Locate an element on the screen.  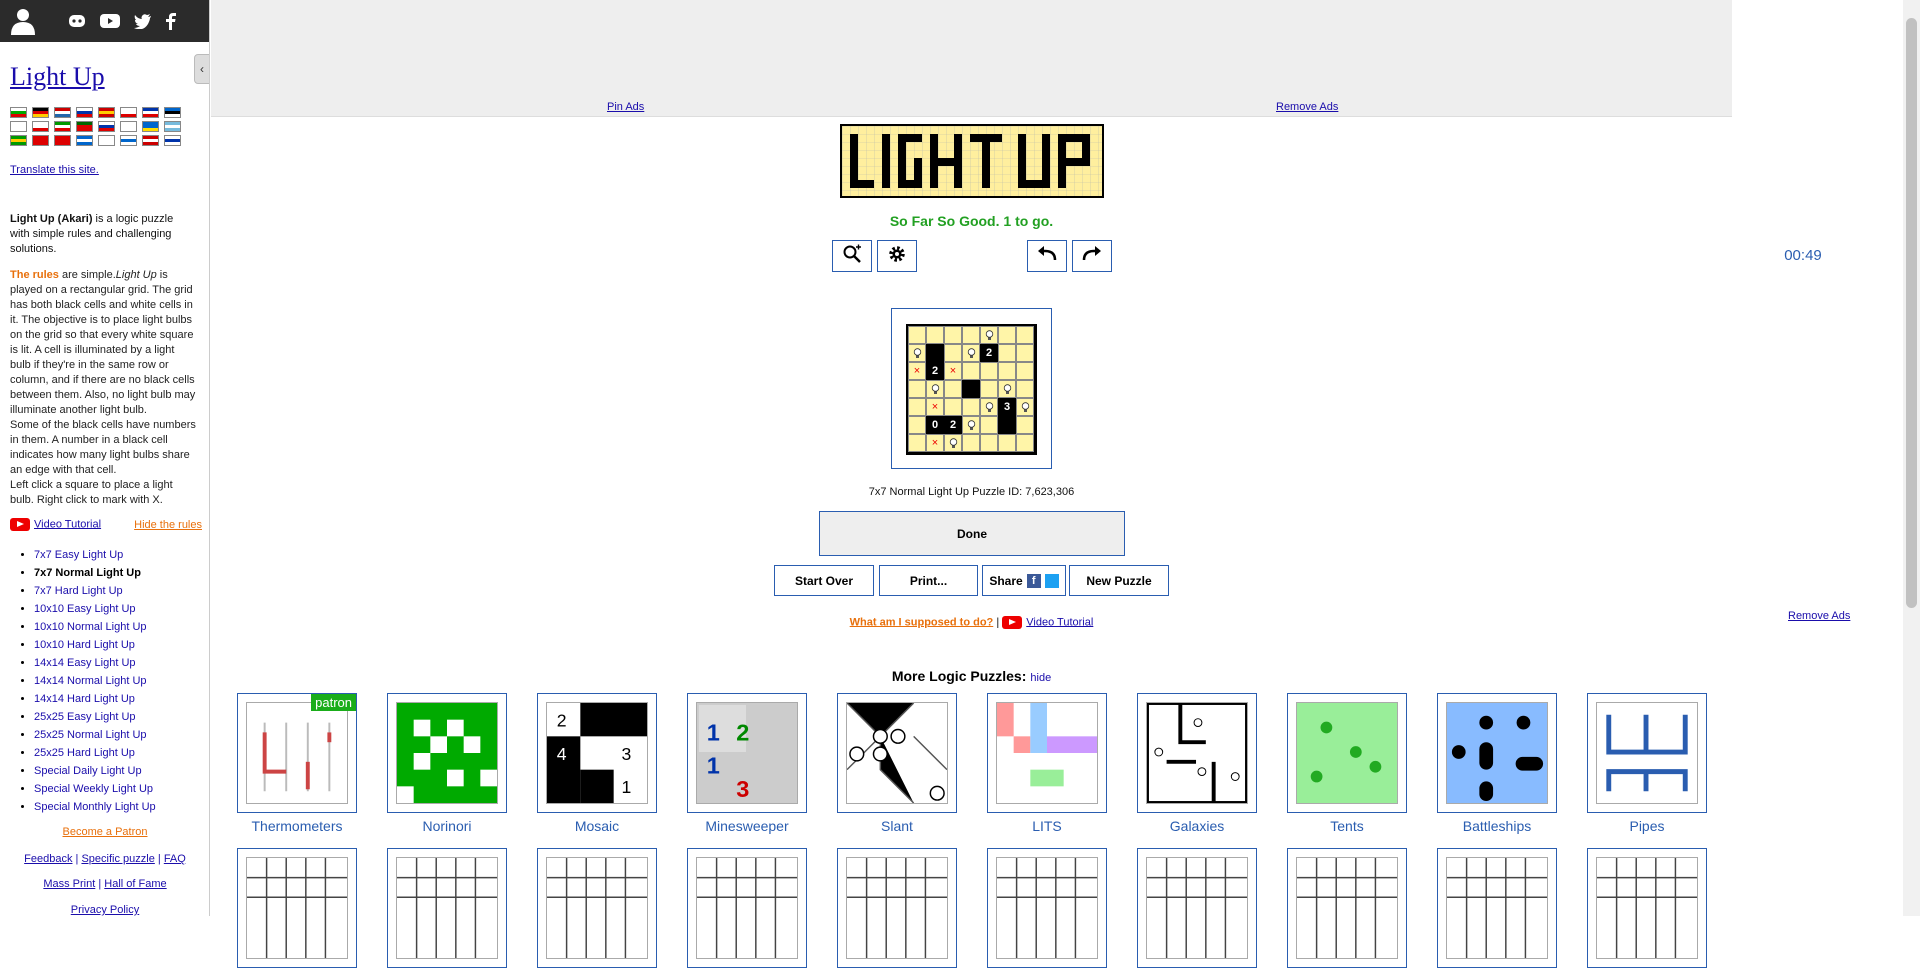
variant-link: 14x14 Easy Light Up is located at coordinates (85, 663).